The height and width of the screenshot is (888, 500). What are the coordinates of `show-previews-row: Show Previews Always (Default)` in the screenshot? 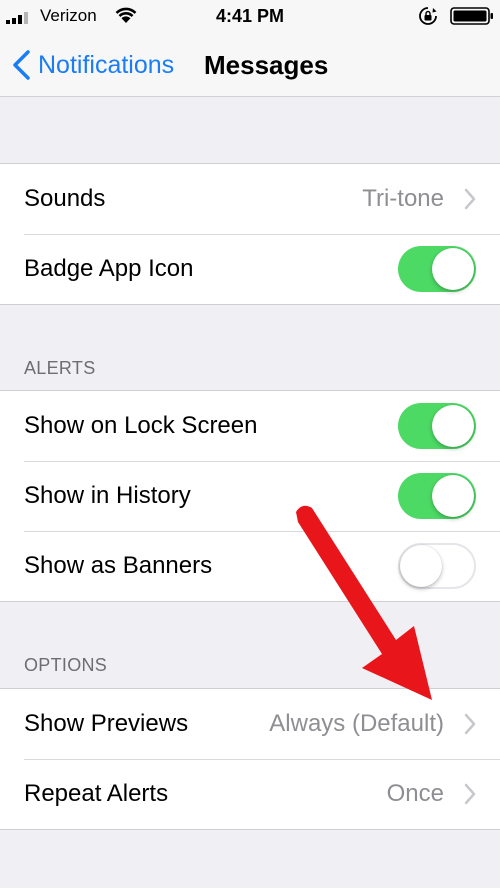 It's located at (250, 724).